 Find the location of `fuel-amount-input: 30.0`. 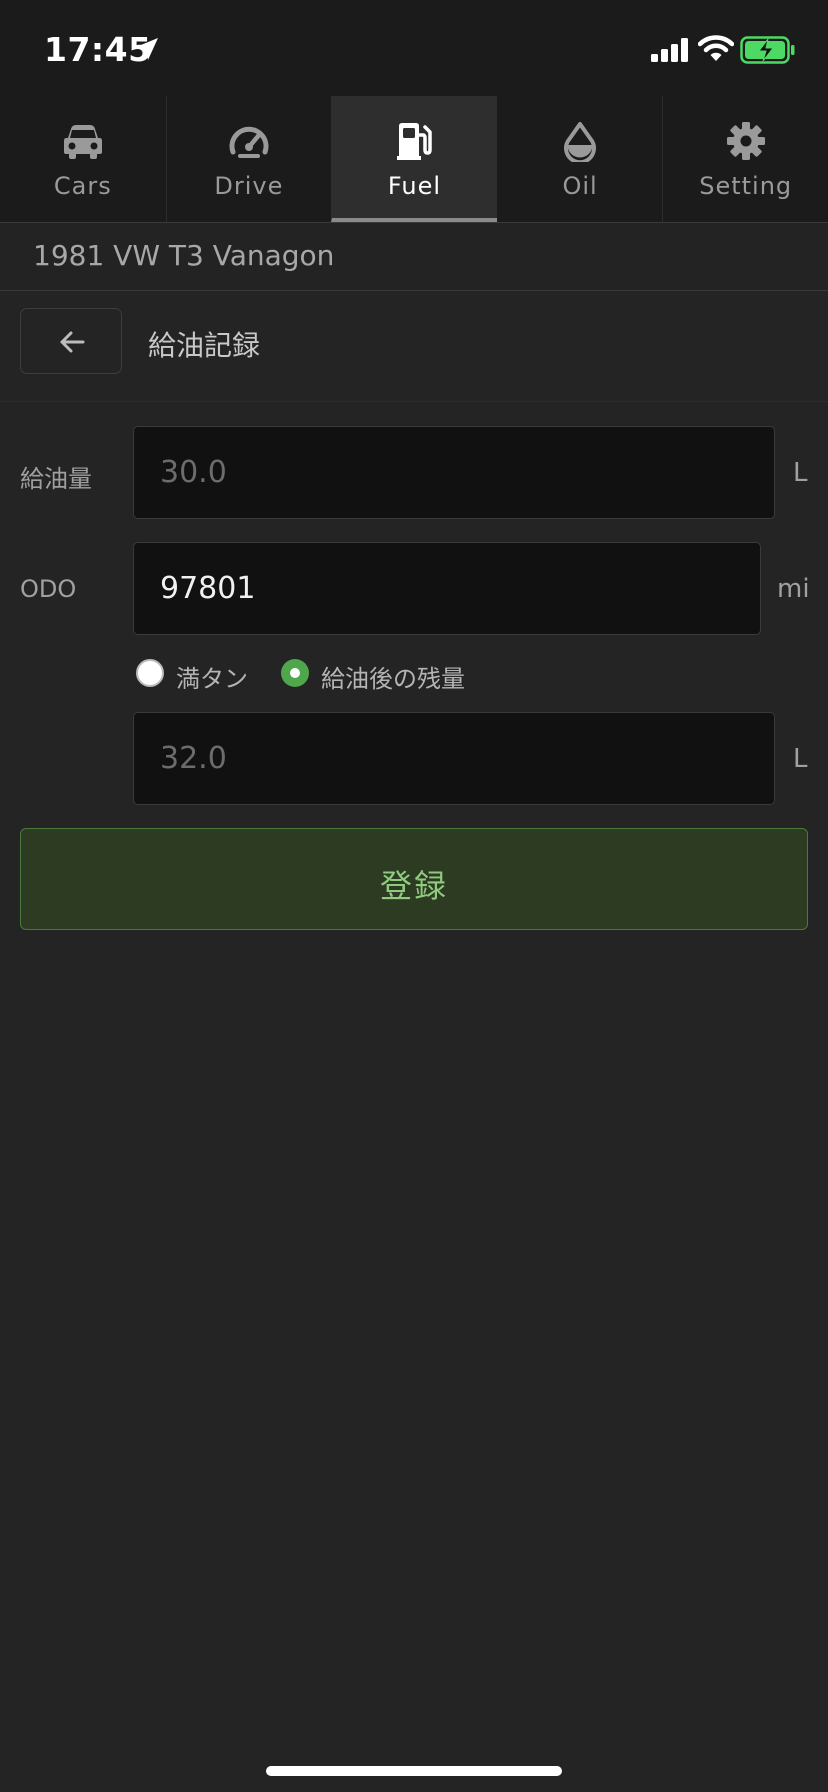

fuel-amount-input: 30.0 is located at coordinates (454, 472).